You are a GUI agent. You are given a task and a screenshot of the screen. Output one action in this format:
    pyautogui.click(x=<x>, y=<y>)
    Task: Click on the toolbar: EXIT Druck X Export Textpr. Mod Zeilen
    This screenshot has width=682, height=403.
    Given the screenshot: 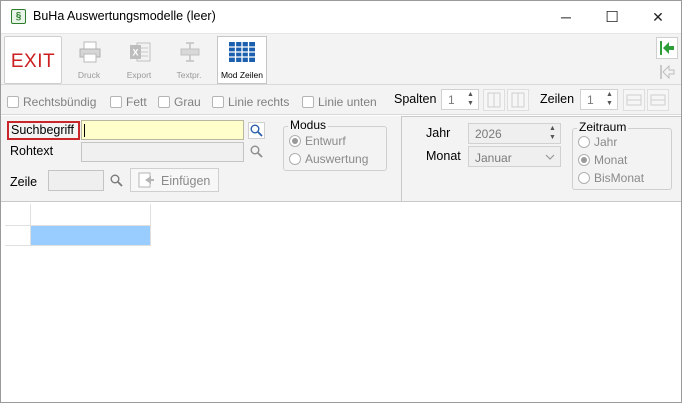 What is the action you would take?
    pyautogui.click(x=341, y=59)
    